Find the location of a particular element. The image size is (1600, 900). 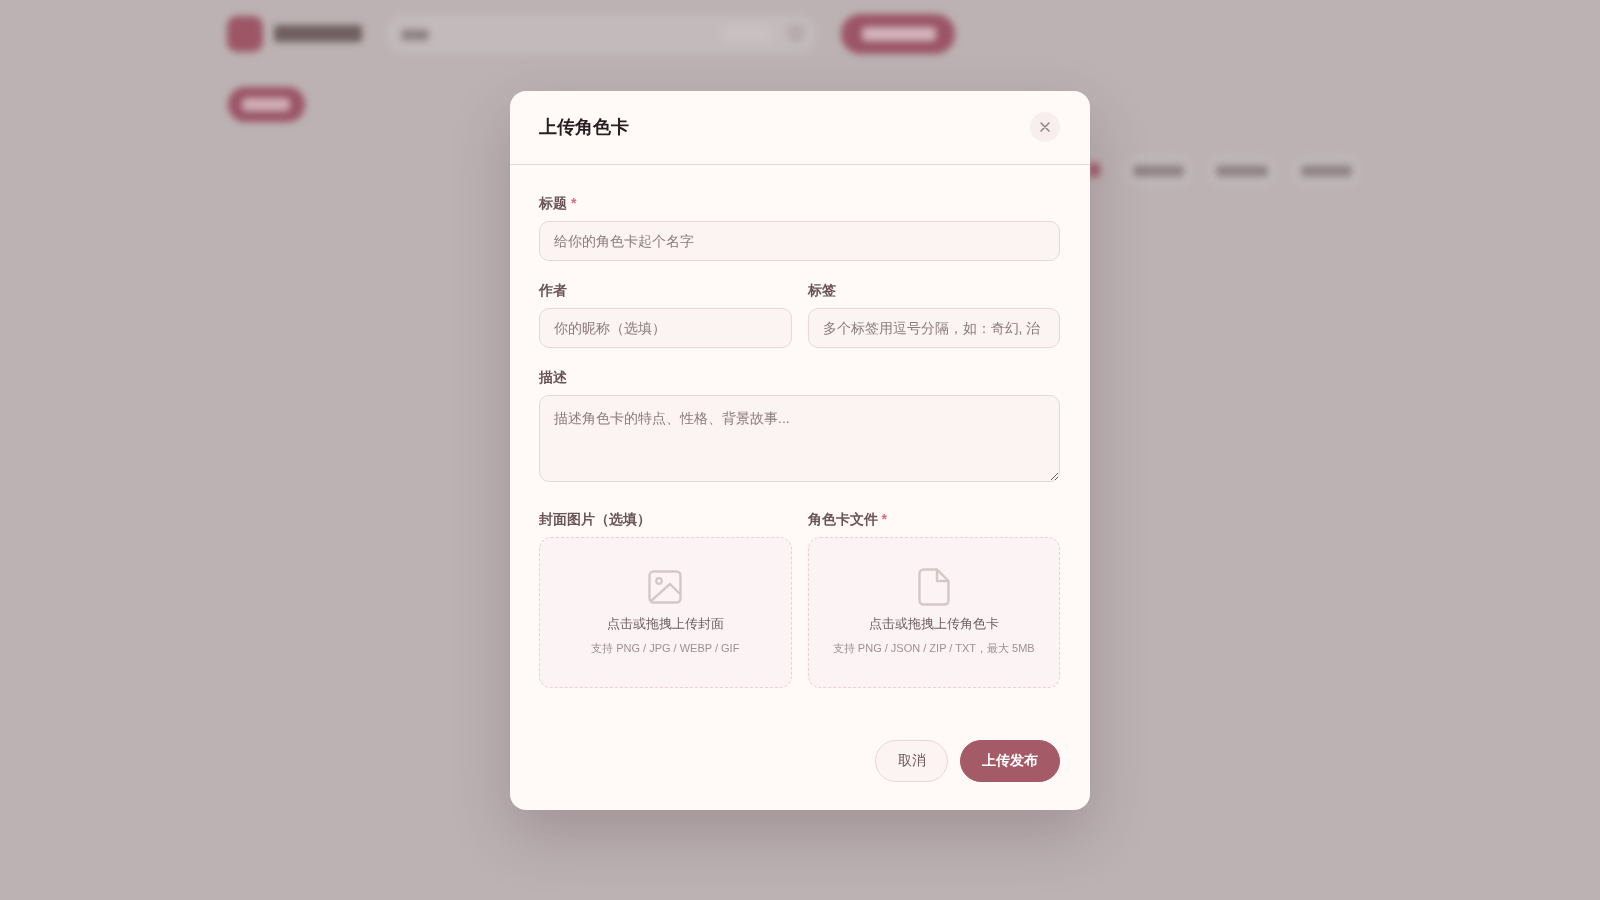

upload-prompt: 点击或拖拽上传角色卡 is located at coordinates (933, 623).